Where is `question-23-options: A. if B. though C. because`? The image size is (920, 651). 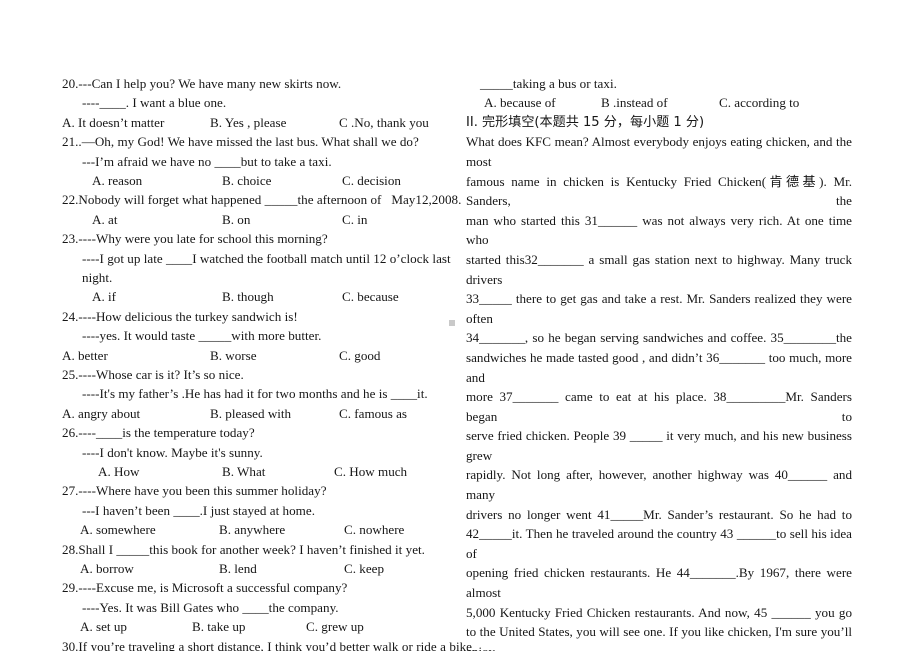 question-23-options: A. if B. though C. because is located at coordinates (267, 296).